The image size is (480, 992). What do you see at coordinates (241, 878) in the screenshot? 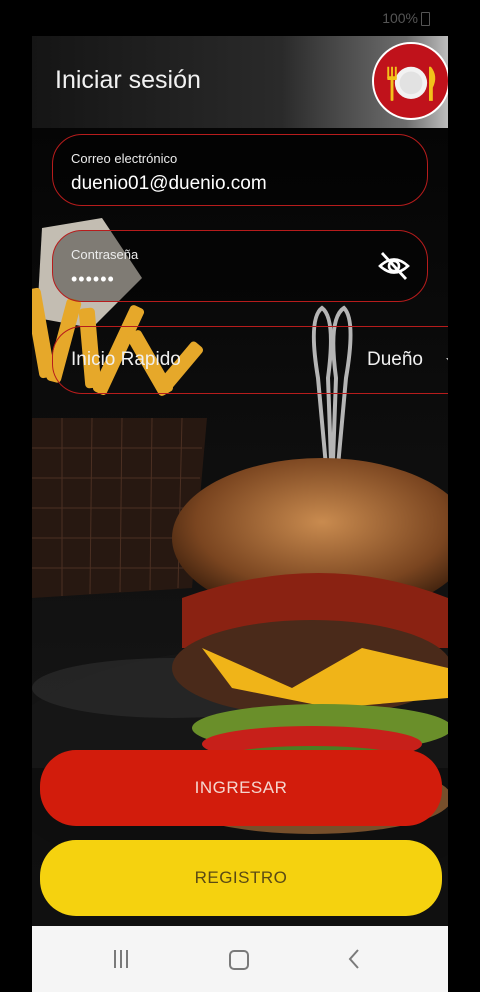
I see `register-button: REGISTRO` at bounding box center [241, 878].